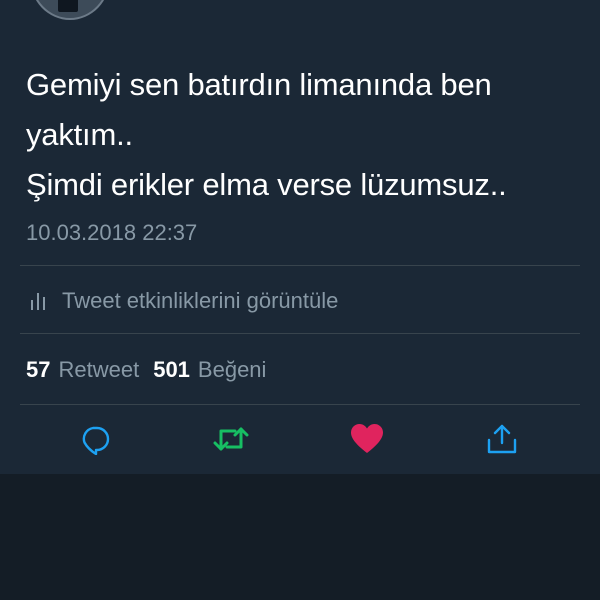 This screenshot has height=600, width=600. I want to click on like-button, so click(367, 439).